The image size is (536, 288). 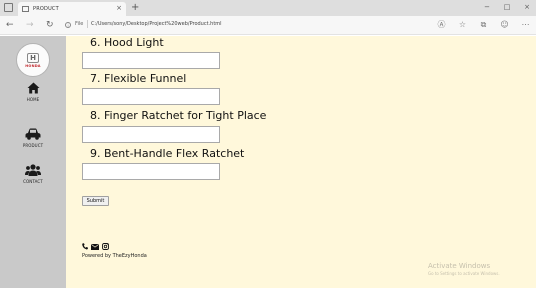 What do you see at coordinates (33, 162) in the screenshot?
I see `sidebar: H HONDA HOME PRODUCT CONTACT` at bounding box center [33, 162].